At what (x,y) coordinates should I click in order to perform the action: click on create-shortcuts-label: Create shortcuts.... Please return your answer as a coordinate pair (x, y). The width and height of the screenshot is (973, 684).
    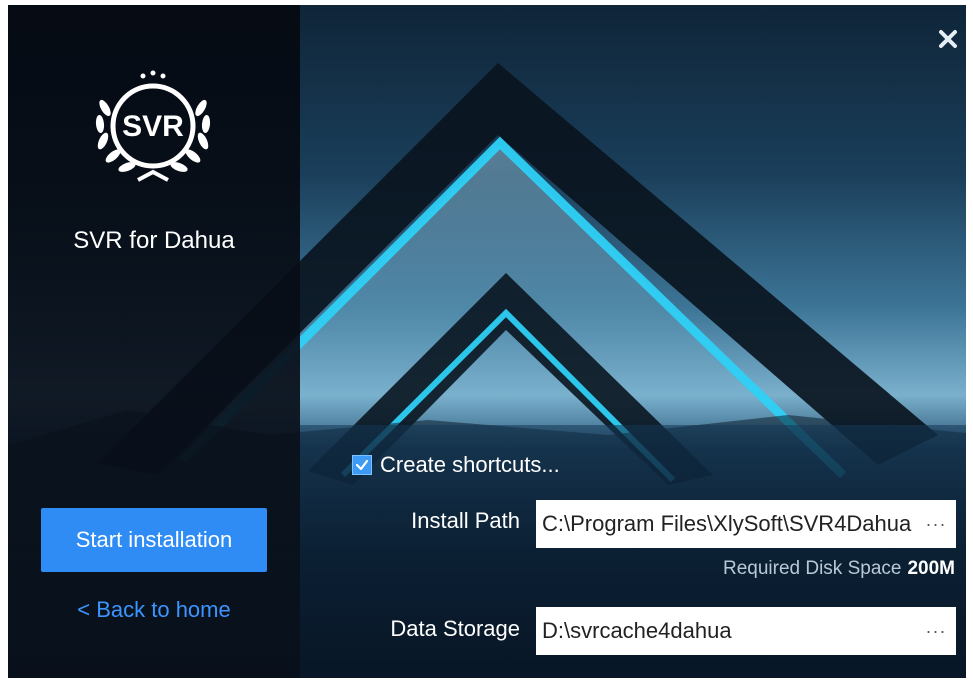
    Looking at the image, I should click on (470, 464).